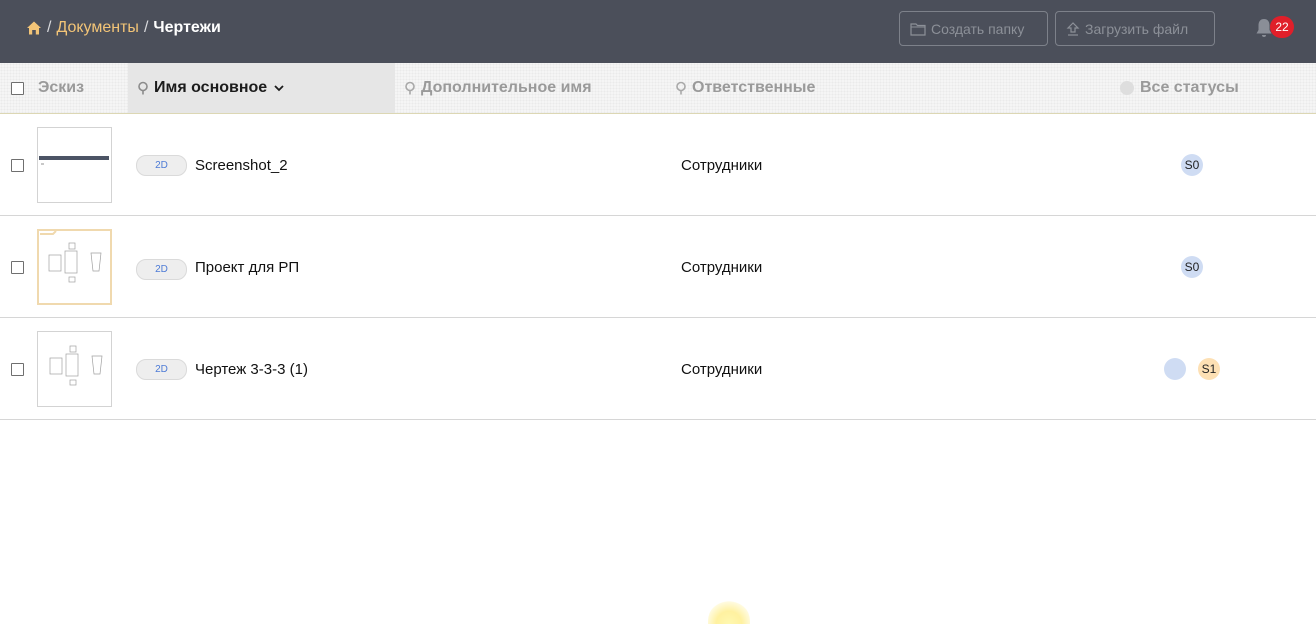  Describe the element at coordinates (241, 165) in the screenshot. I see `row-primary-name: Screenshot_2` at that location.